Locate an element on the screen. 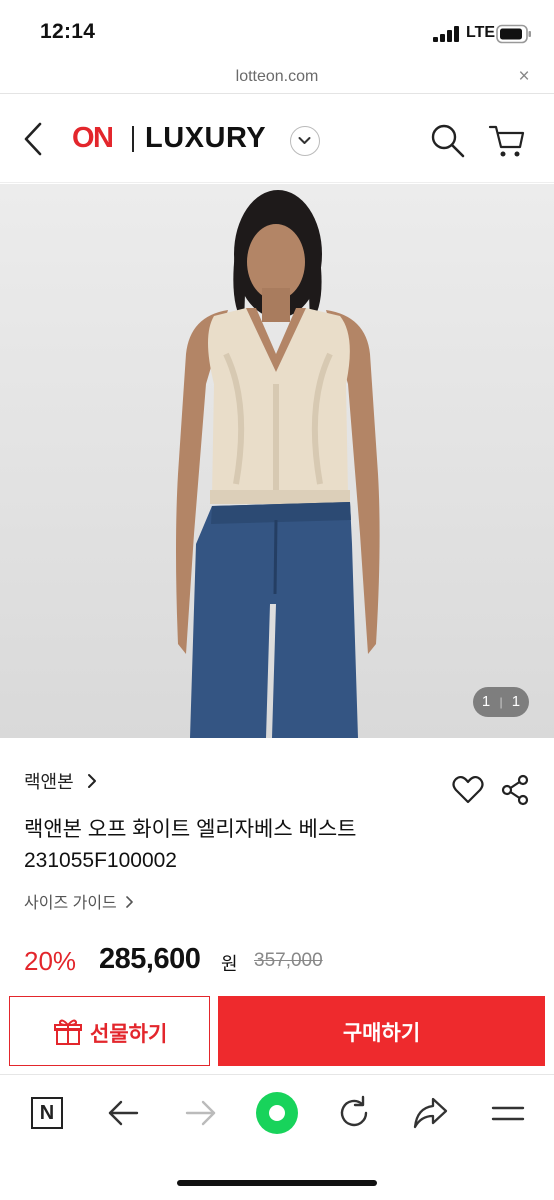  image-counter-badge: 1 | 1 is located at coordinates (501, 702).